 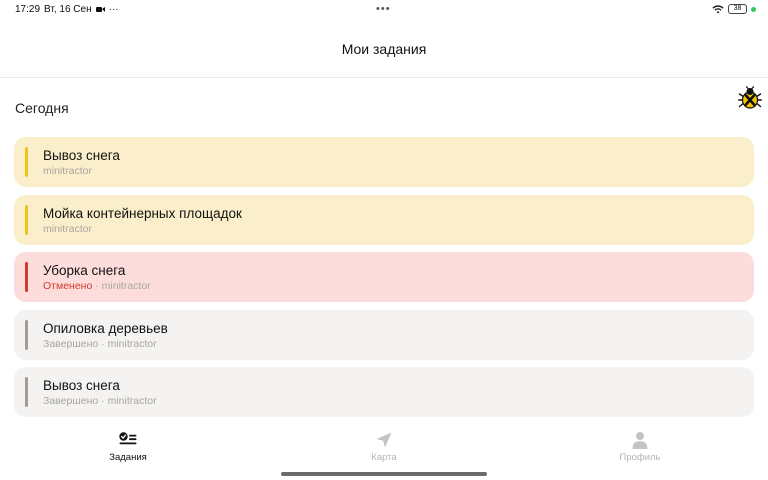 What do you see at coordinates (640, 440) in the screenshot?
I see `user-profile-icon` at bounding box center [640, 440].